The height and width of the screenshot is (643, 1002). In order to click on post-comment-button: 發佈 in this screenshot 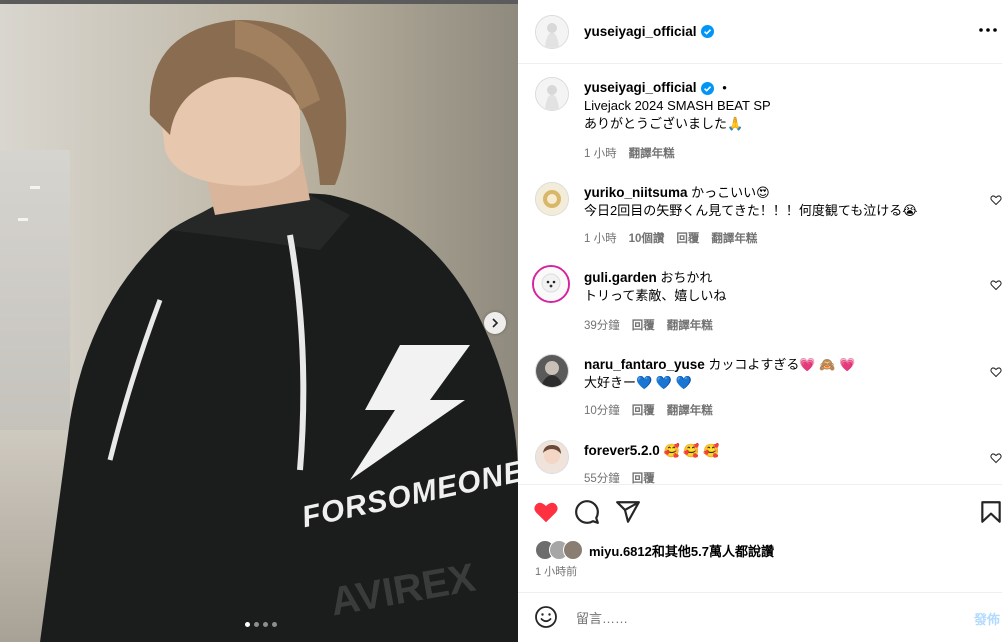, I will do `click(987, 618)`.